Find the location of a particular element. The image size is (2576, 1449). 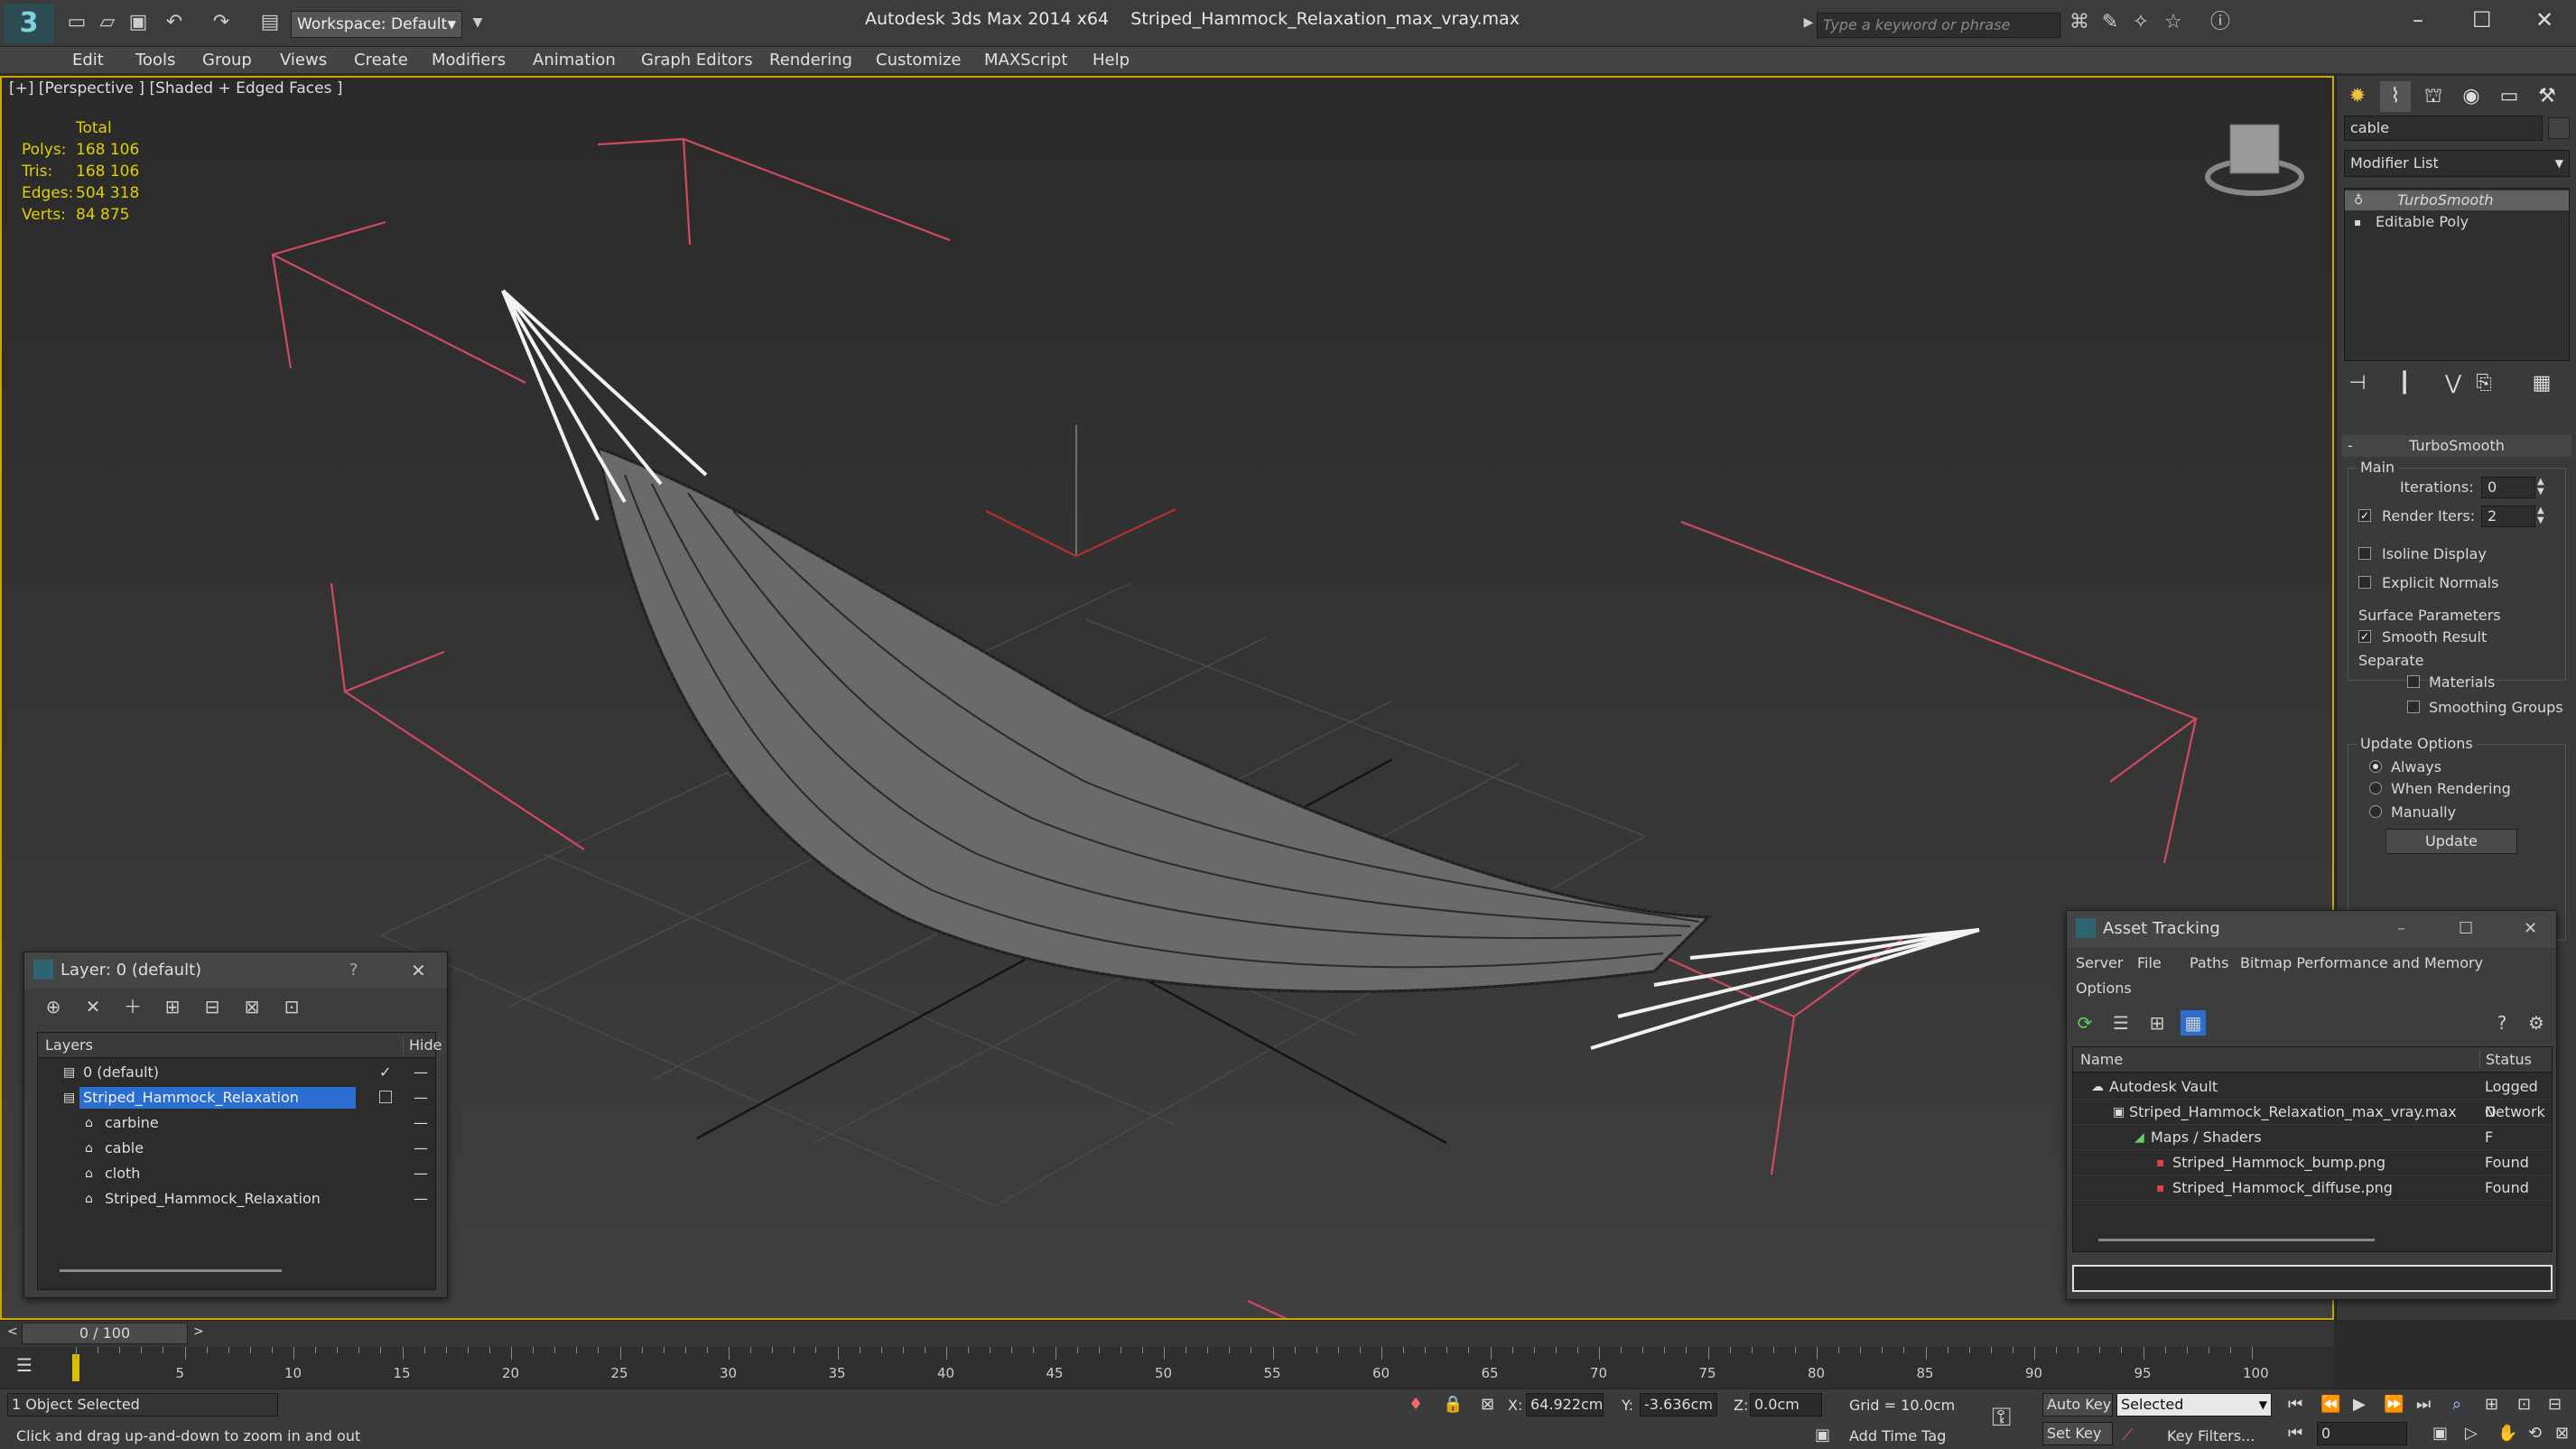

new-file-icon: ▭ is located at coordinates (76, 22).